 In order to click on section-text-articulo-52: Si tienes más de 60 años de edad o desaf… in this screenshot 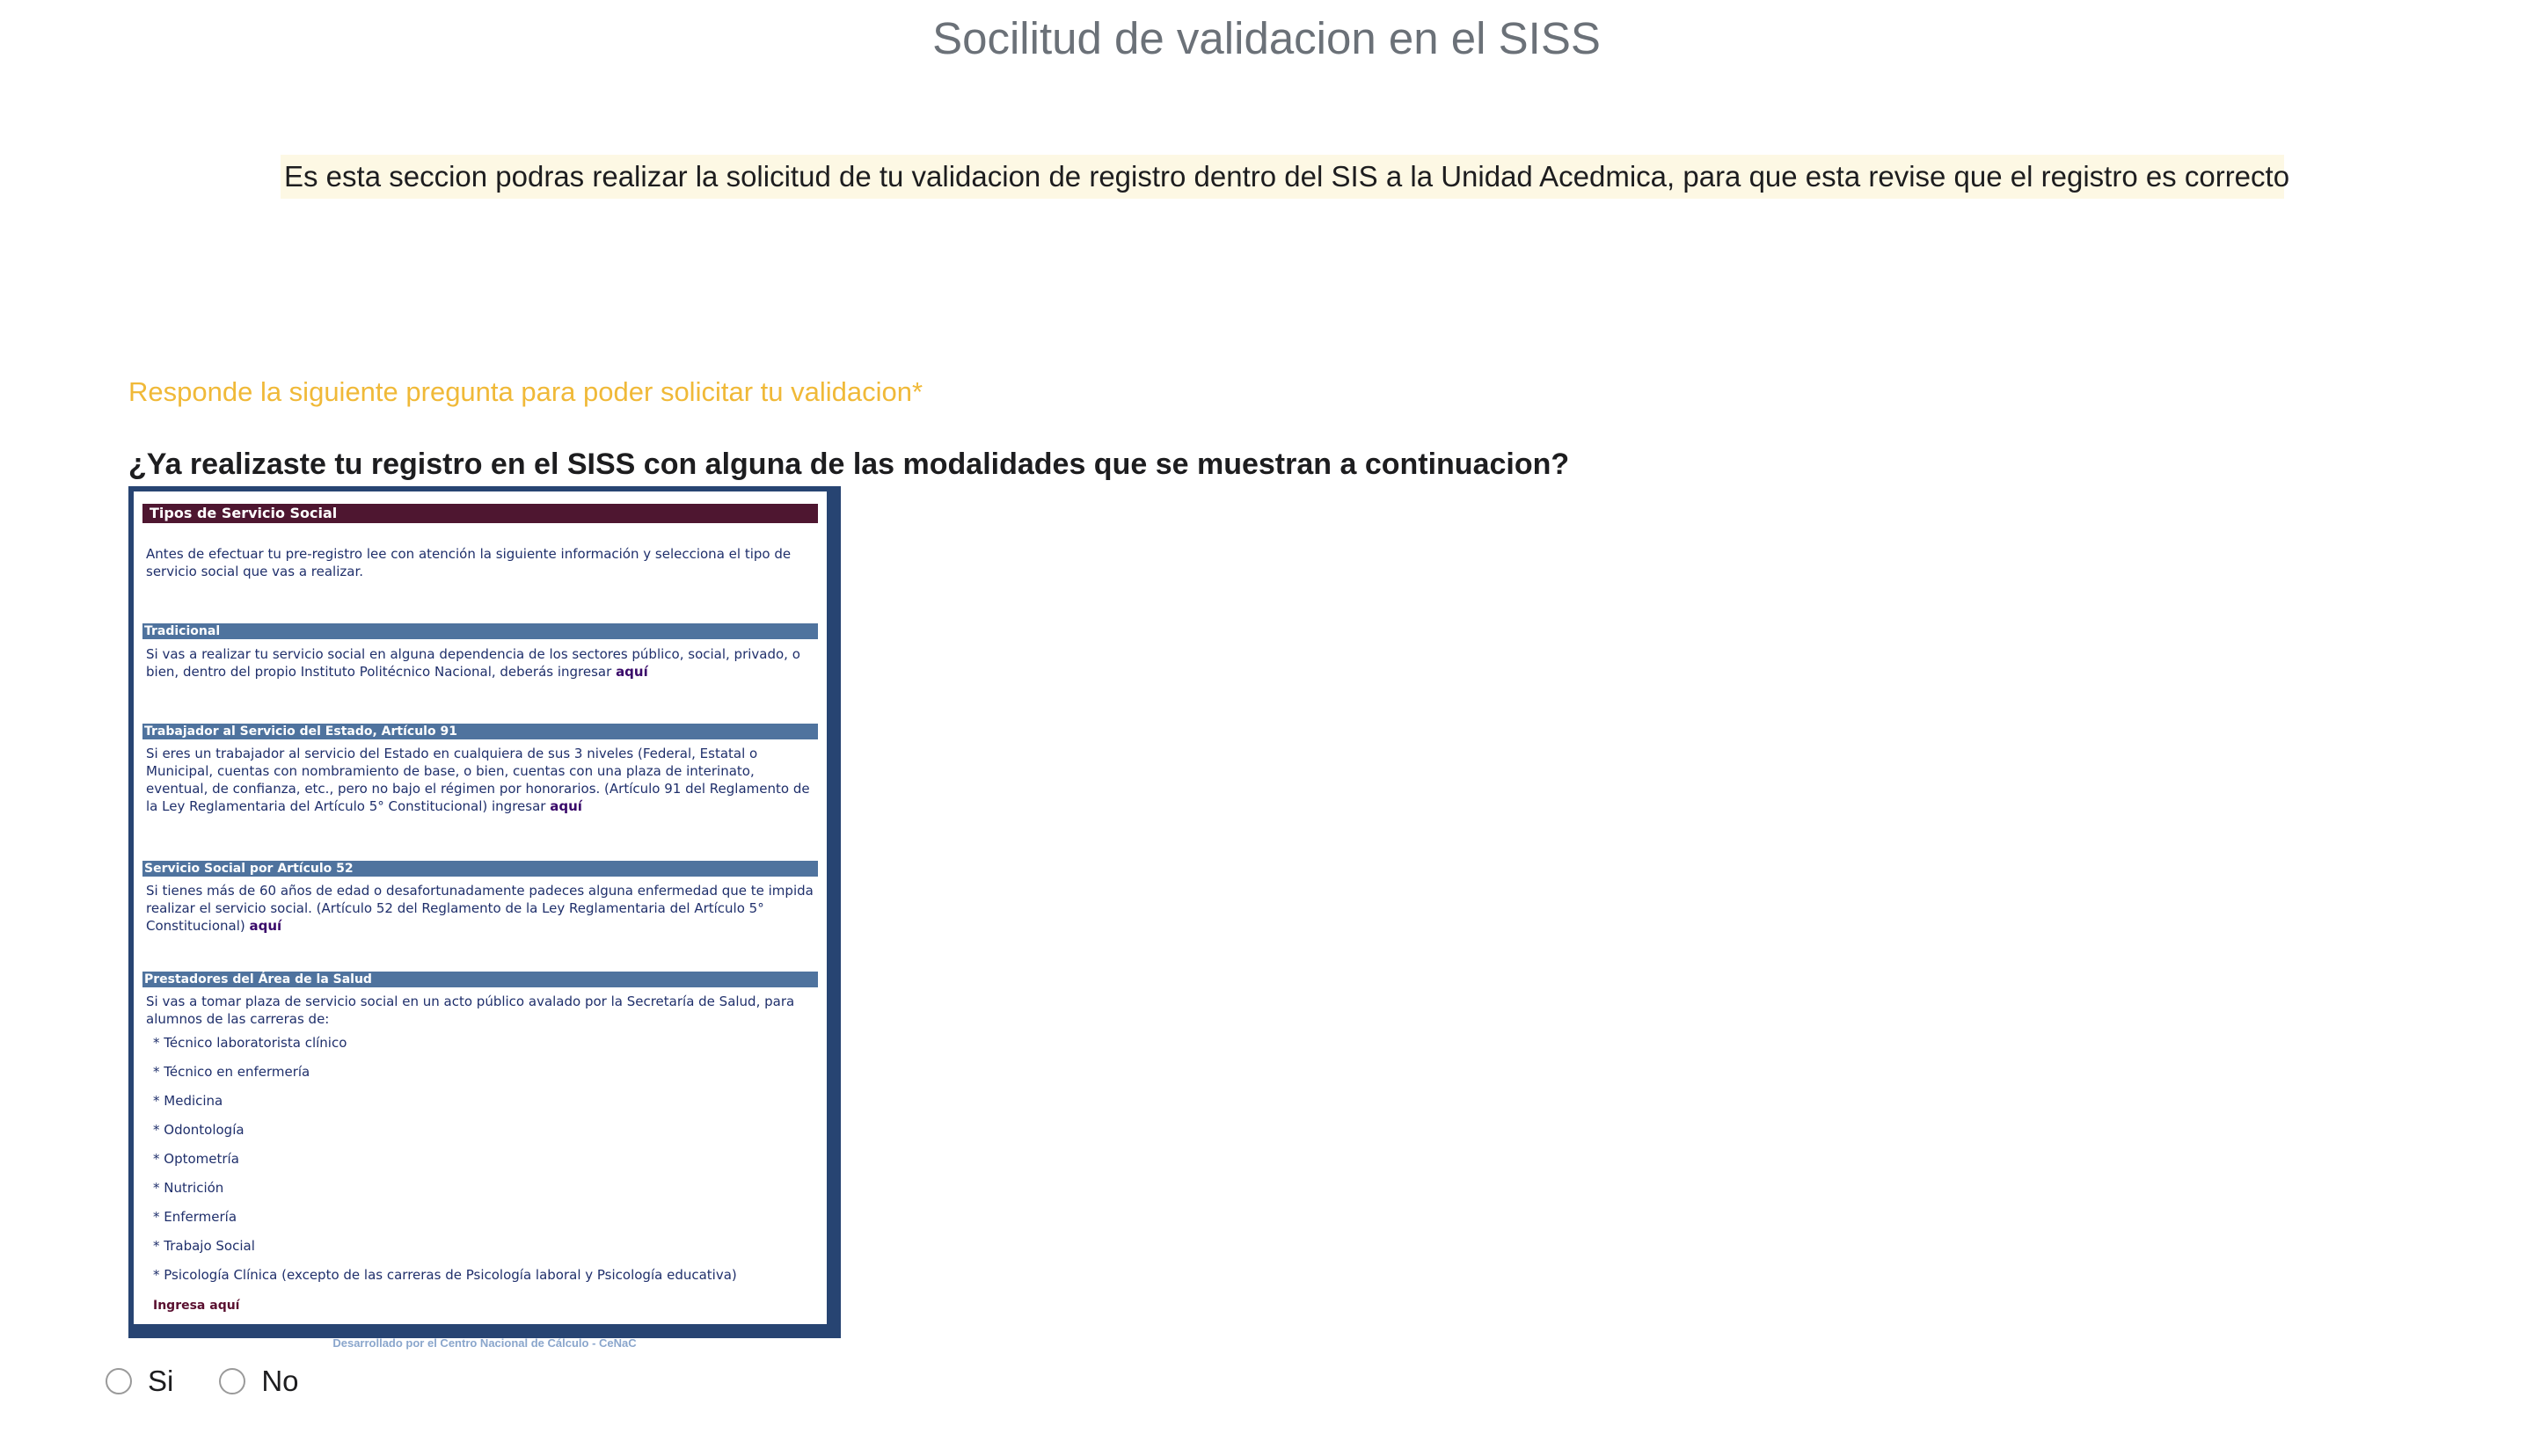, I will do `click(480, 908)`.